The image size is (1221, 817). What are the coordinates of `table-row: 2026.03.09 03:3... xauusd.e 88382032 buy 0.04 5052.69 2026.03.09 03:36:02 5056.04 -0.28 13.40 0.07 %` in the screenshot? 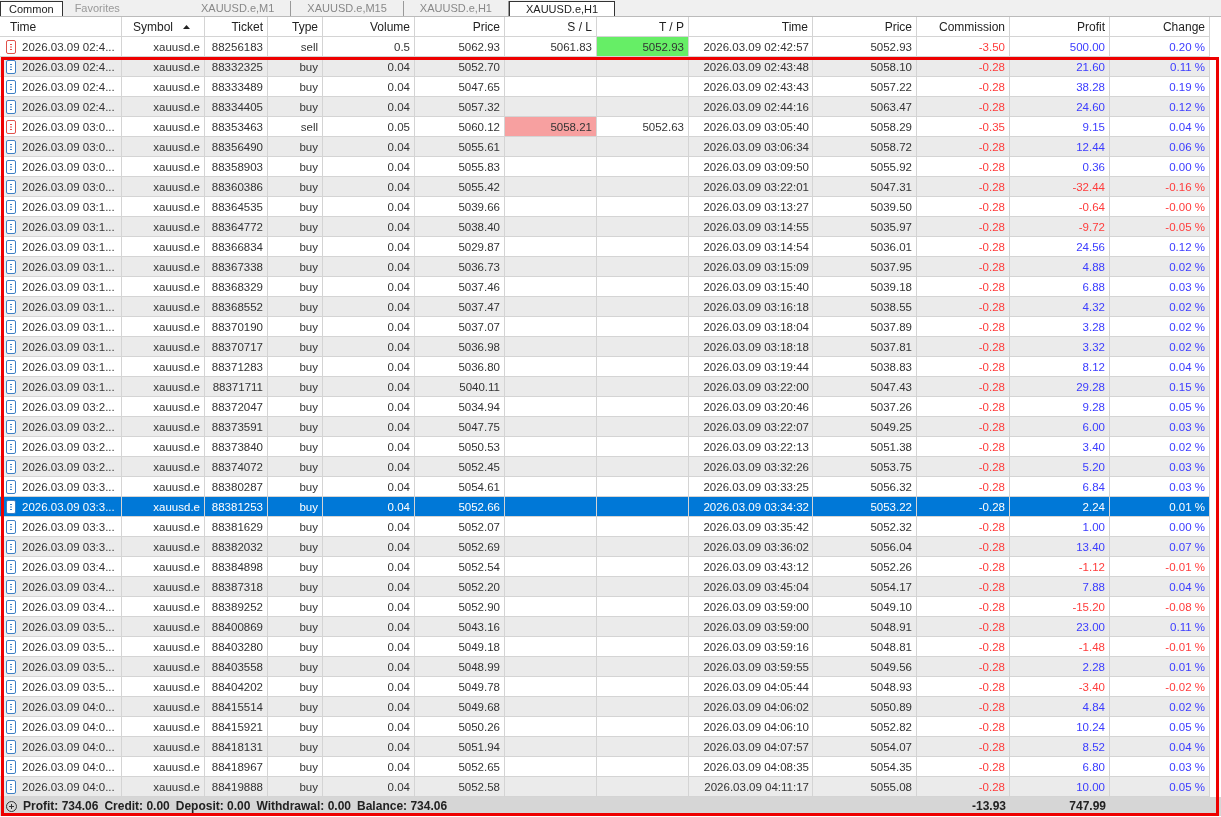 It's located at (605, 547).